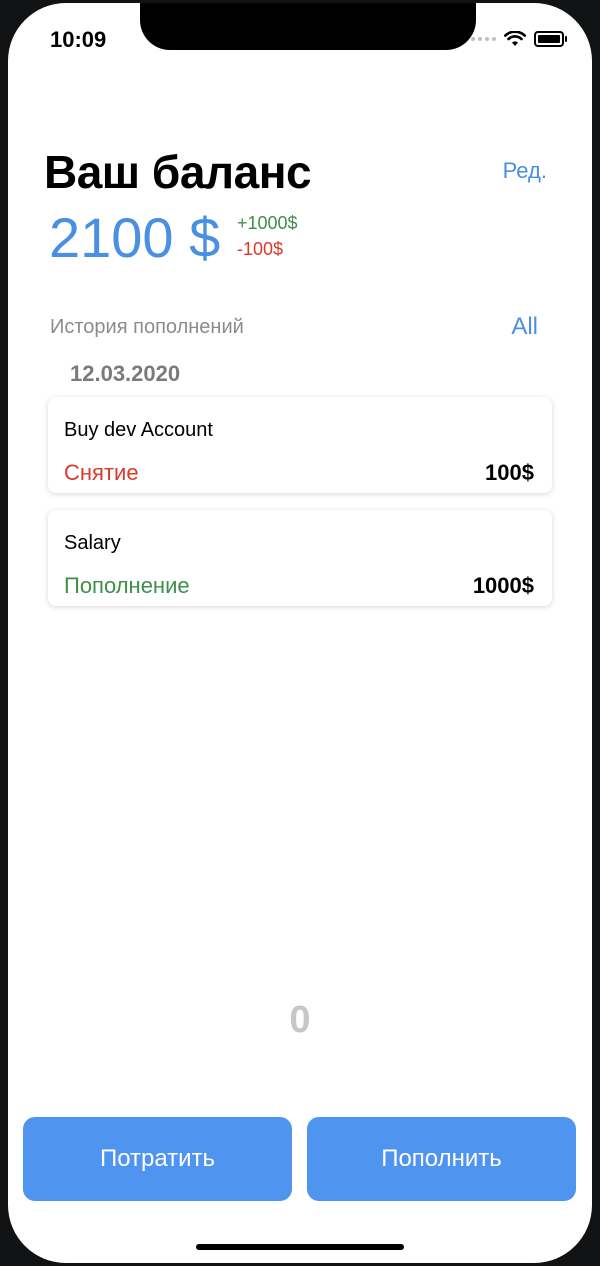 The height and width of the screenshot is (1266, 600). I want to click on history-date: 12.03.2020, so click(125, 373).